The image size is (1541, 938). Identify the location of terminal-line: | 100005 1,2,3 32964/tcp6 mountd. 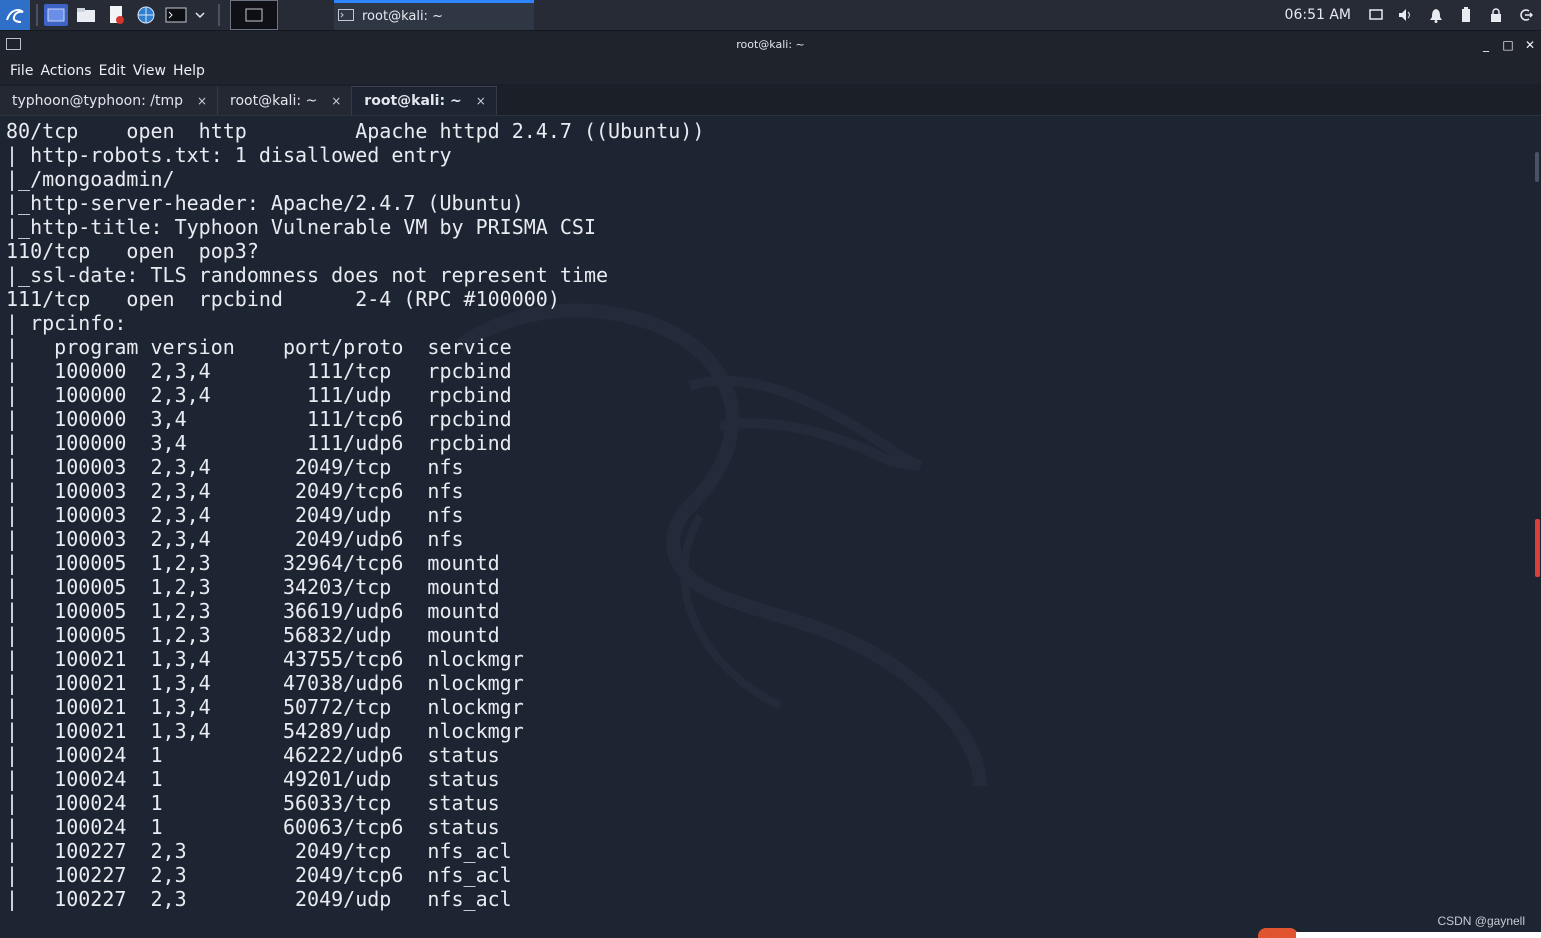
(253, 563).